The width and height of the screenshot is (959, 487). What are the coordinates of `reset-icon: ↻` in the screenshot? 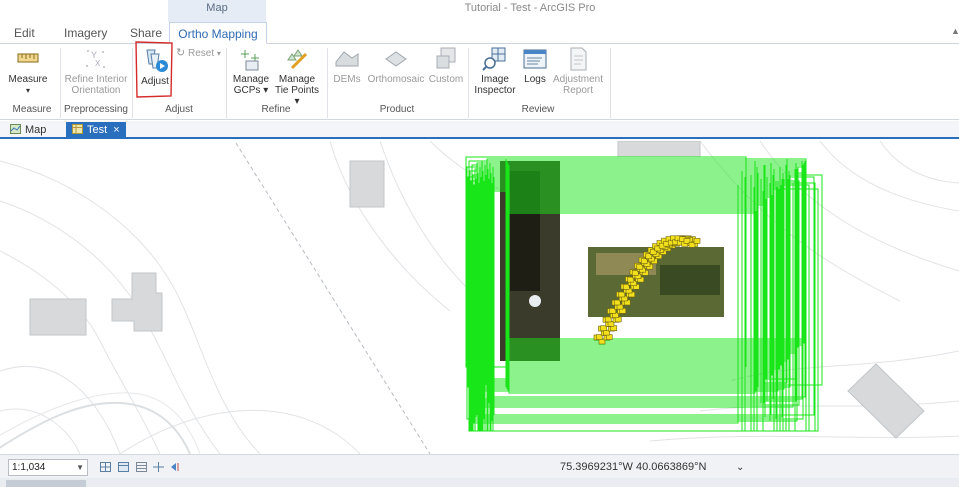 It's located at (181, 53).